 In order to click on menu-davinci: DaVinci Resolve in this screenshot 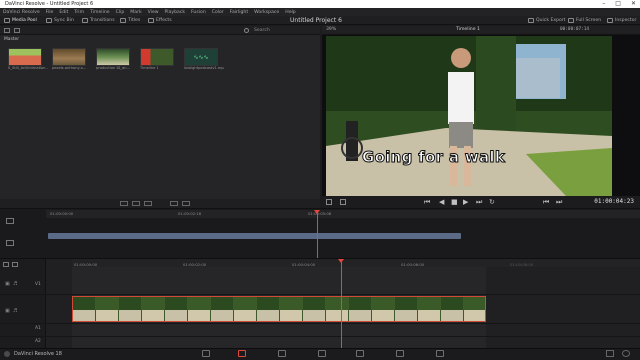, I will do `click(21, 12)`.